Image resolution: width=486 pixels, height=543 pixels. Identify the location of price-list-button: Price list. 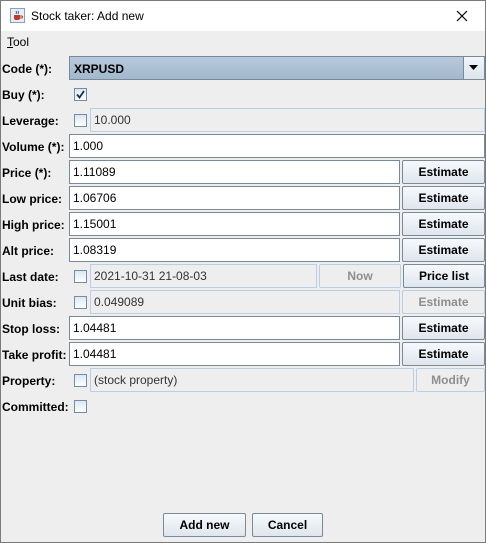
(444, 276).